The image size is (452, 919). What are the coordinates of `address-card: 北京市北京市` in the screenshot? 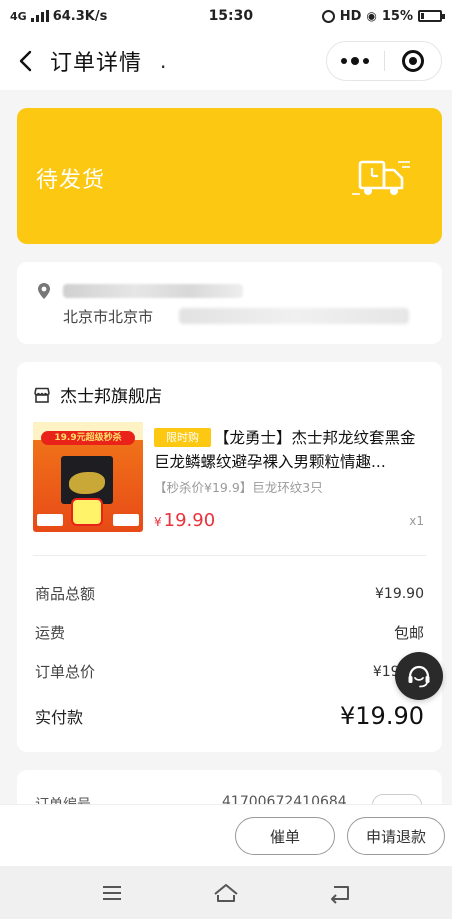 It's located at (229, 303).